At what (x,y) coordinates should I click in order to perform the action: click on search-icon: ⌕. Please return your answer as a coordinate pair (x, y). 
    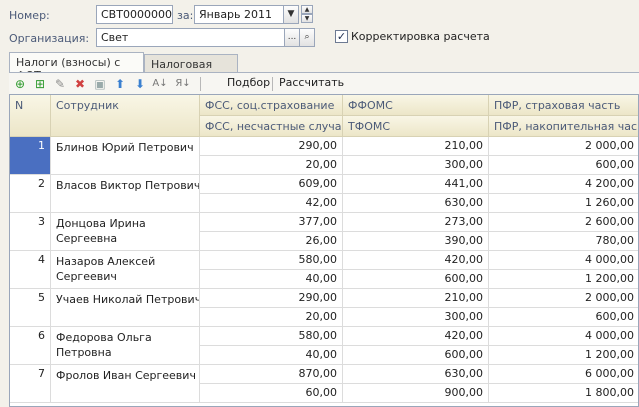
    Looking at the image, I should click on (307, 37).